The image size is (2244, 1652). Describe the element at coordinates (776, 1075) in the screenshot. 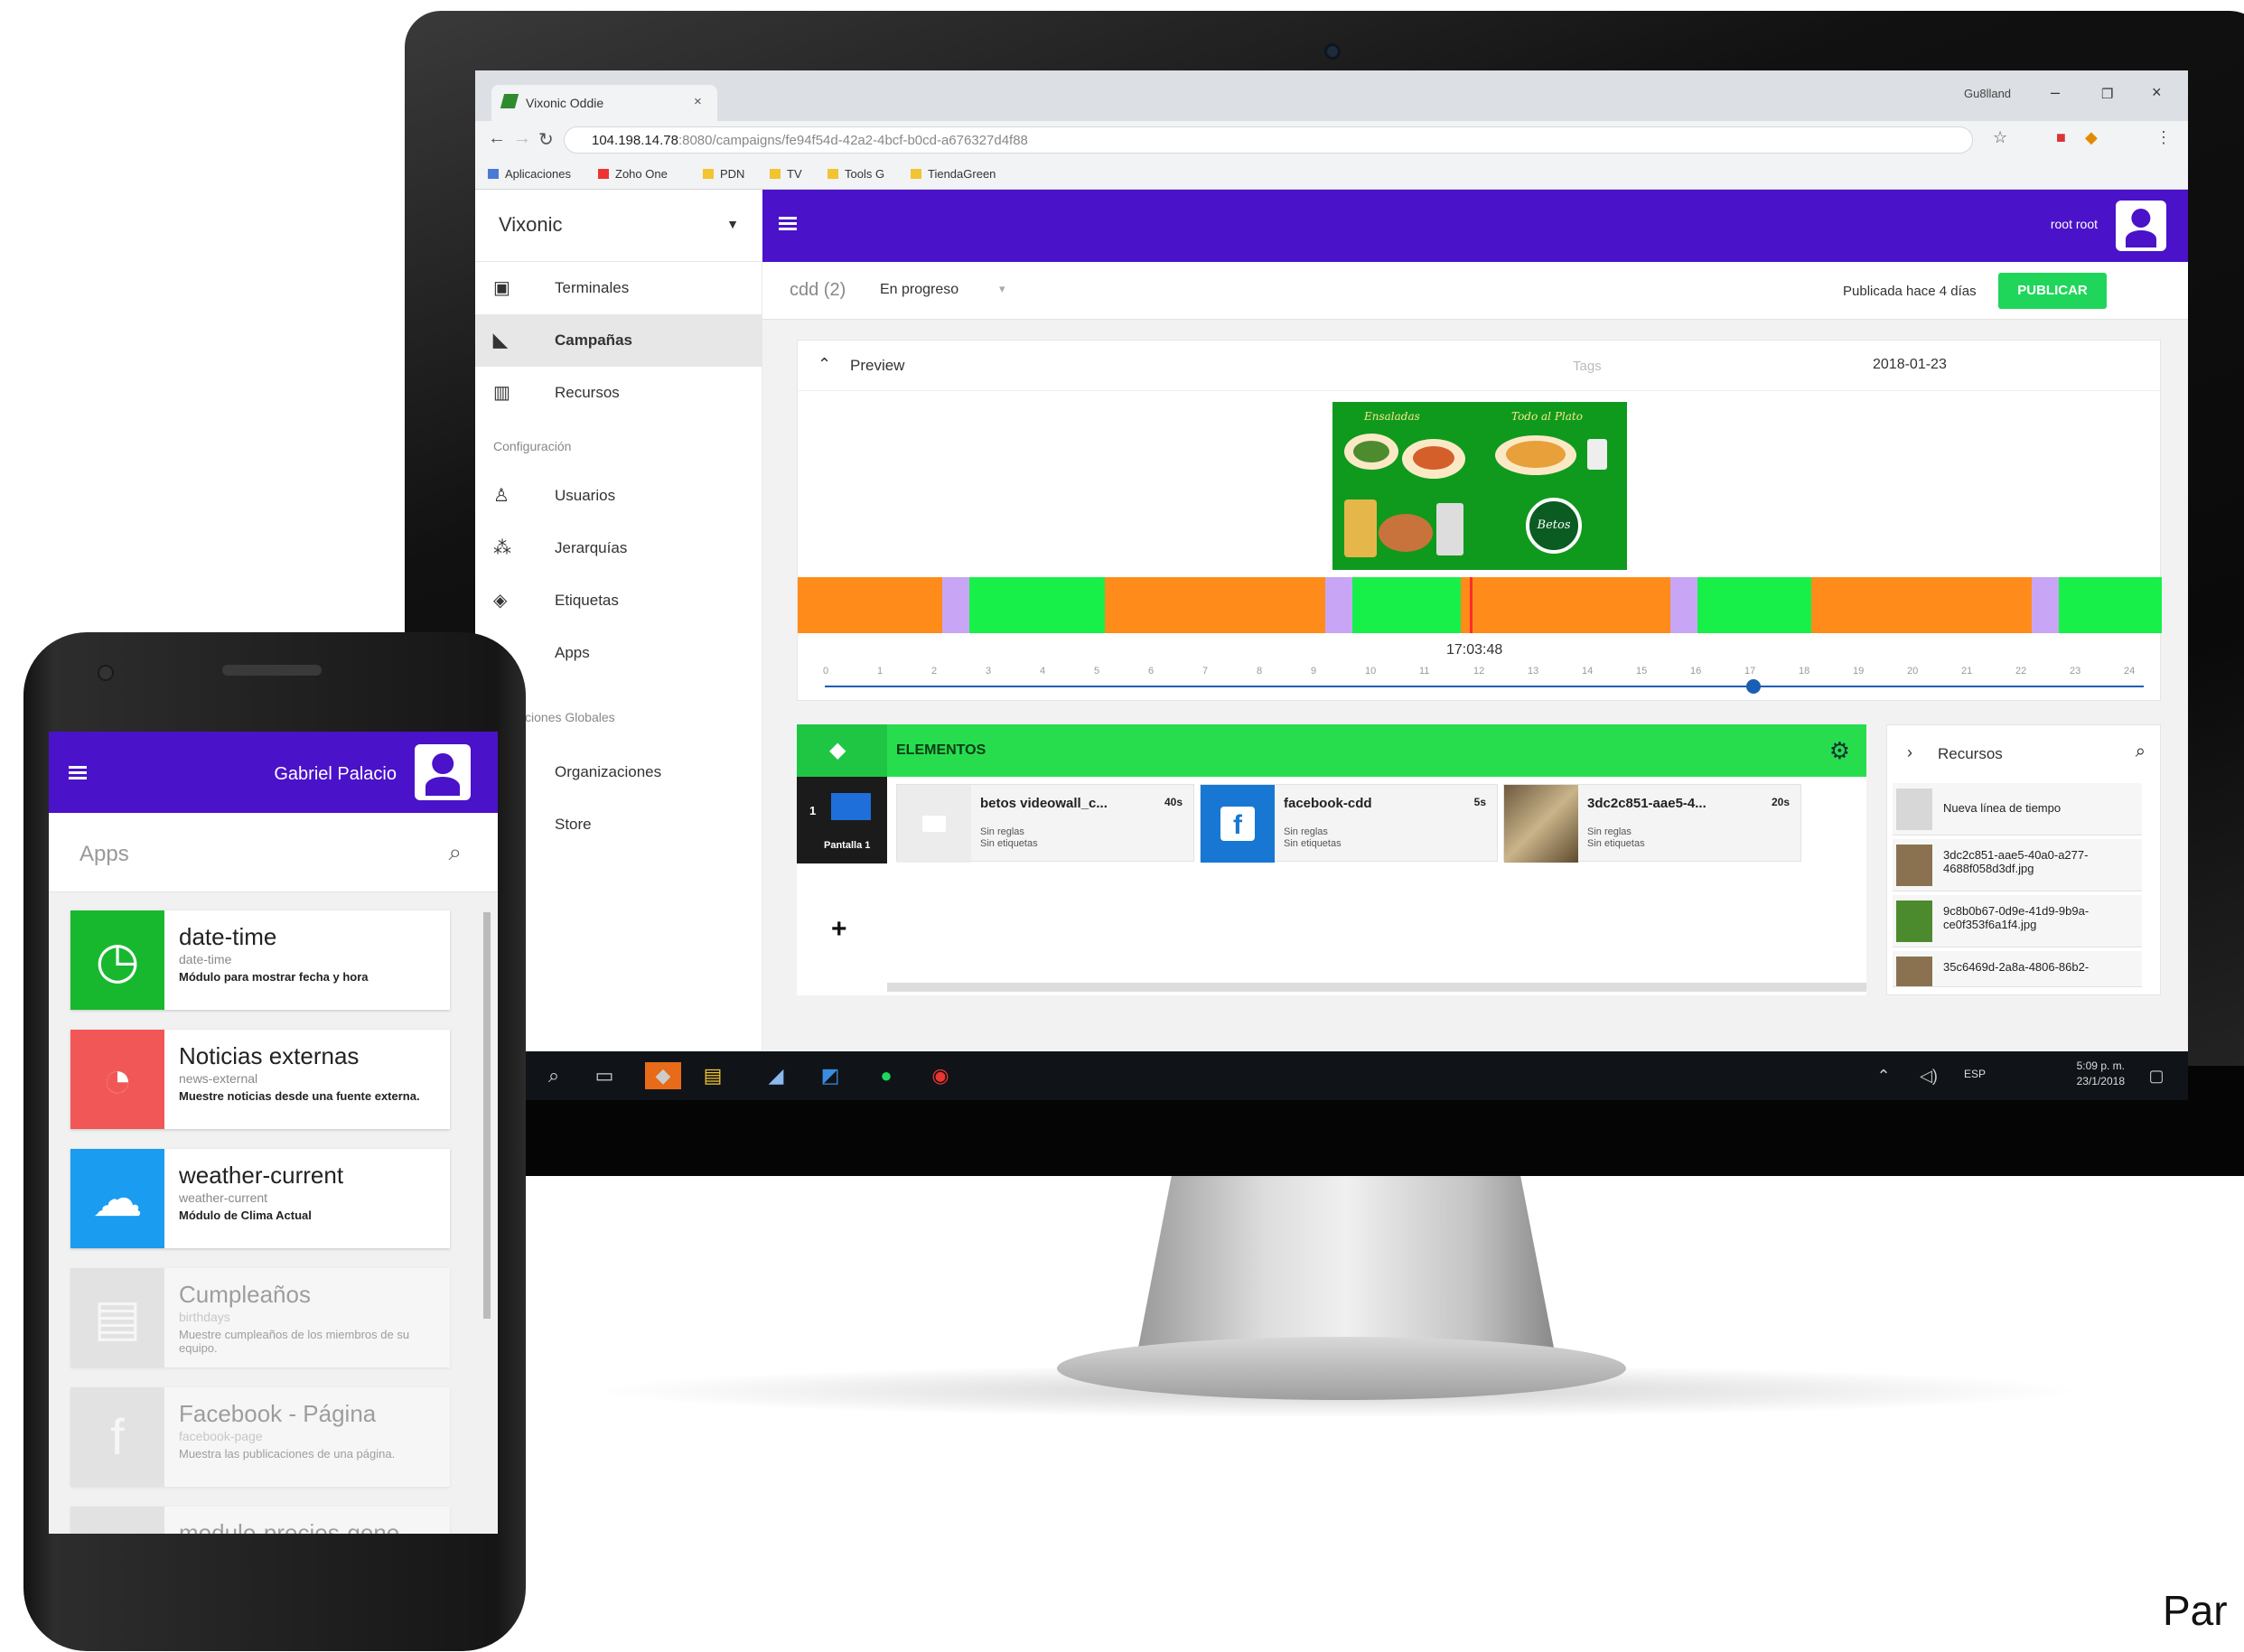

I see `app-icon: ◢` at that location.